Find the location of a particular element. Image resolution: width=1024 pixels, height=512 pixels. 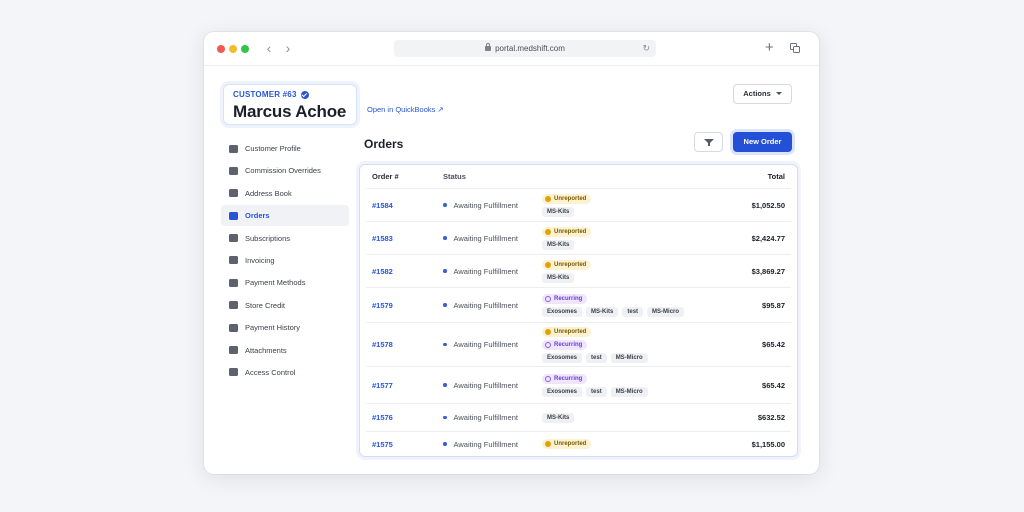

sidebar-item-payment-methods: Payment Methods is located at coordinates (285, 282).